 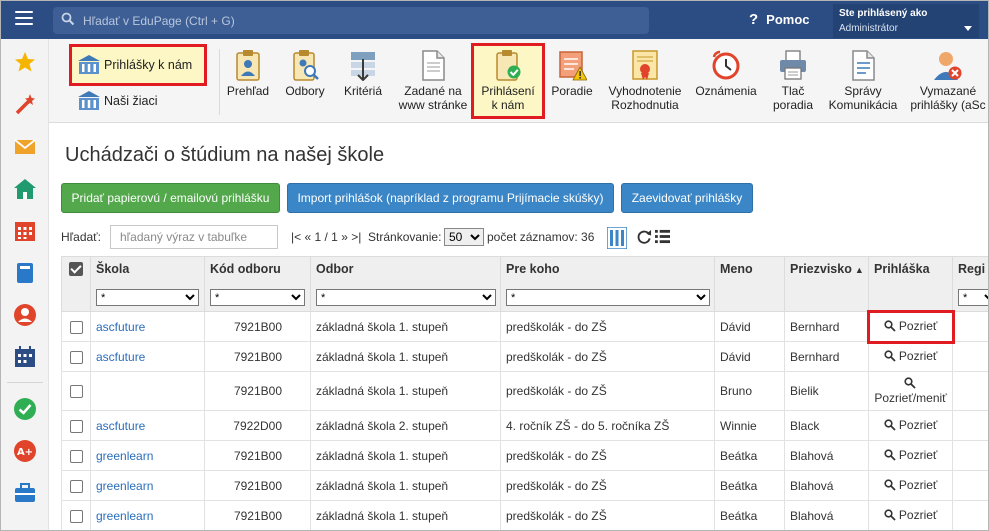 What do you see at coordinates (793, 91) in the screenshot?
I see `toolbar-item-label: Tlač` at bounding box center [793, 91].